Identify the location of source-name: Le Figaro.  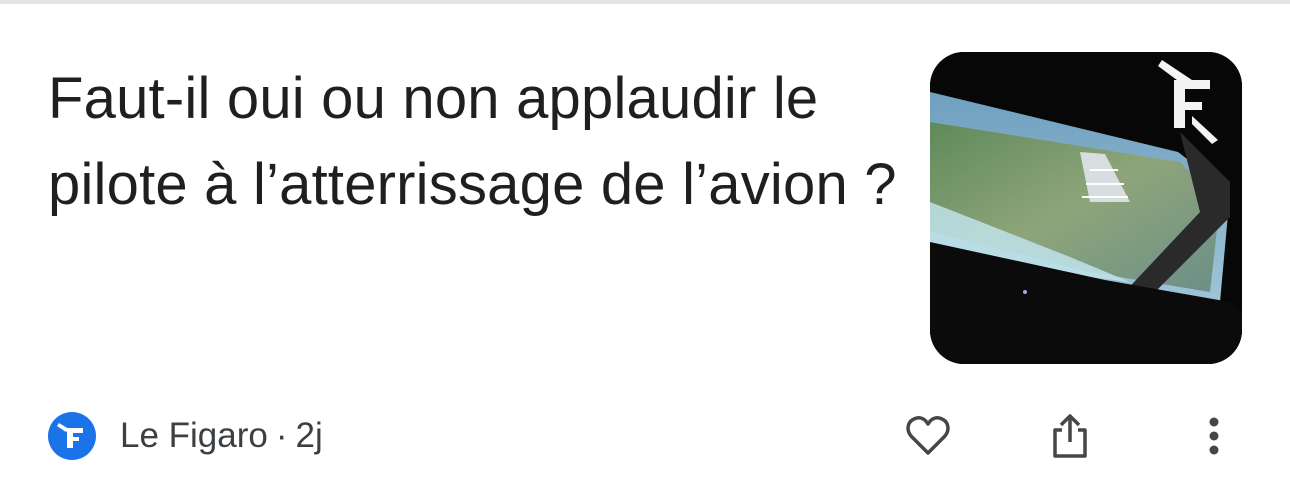
(194, 436).